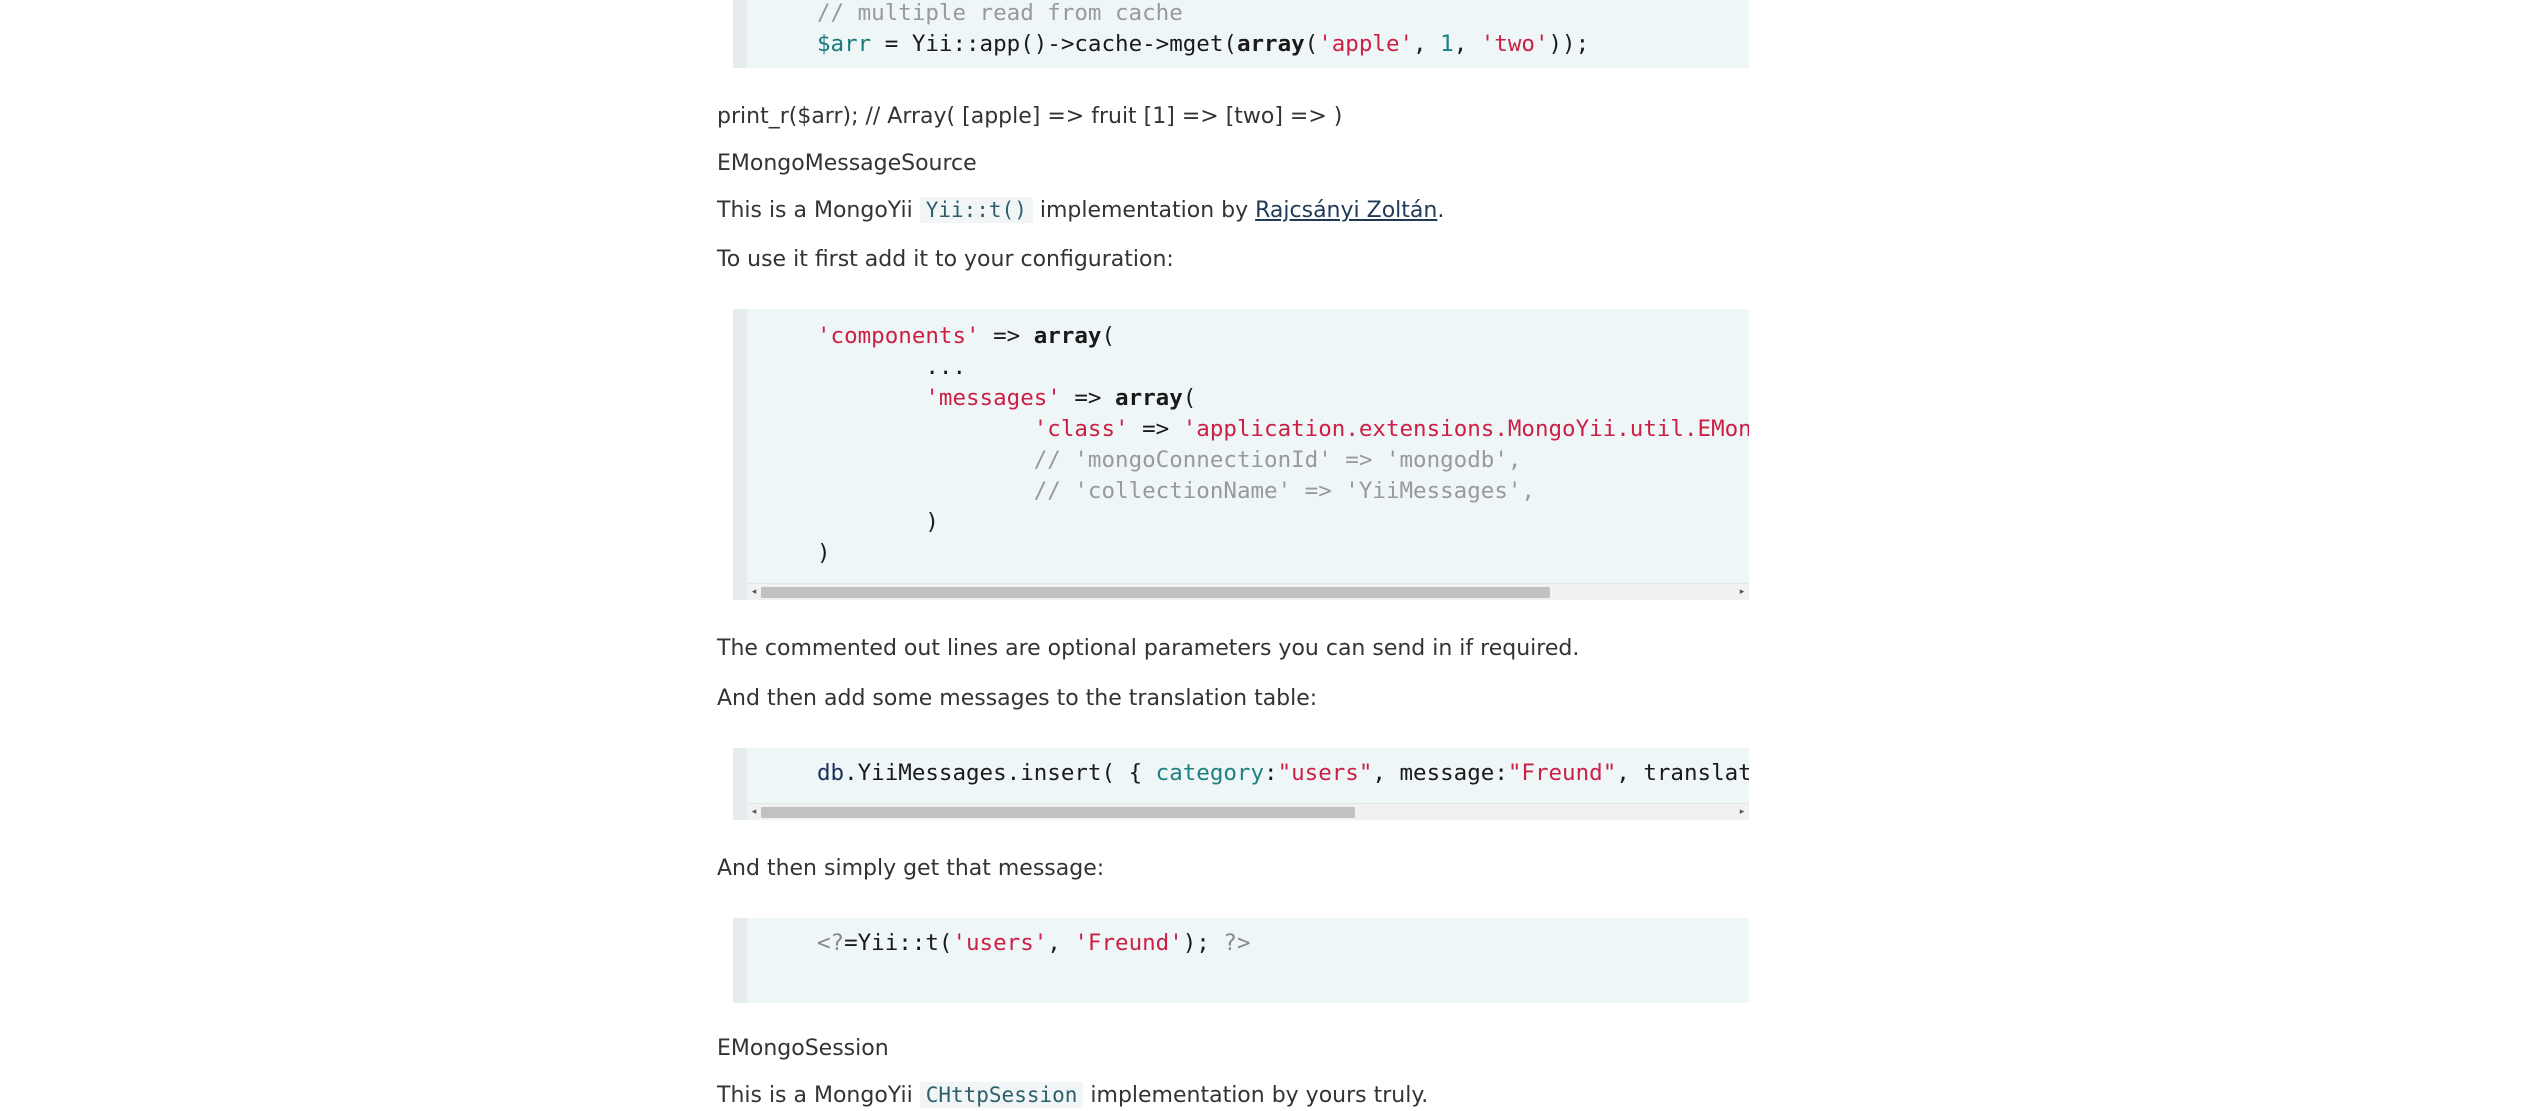 The width and height of the screenshot is (2542, 1111). Describe the element at coordinates (1000, 943) in the screenshot. I see `code-string: 'users'` at that location.